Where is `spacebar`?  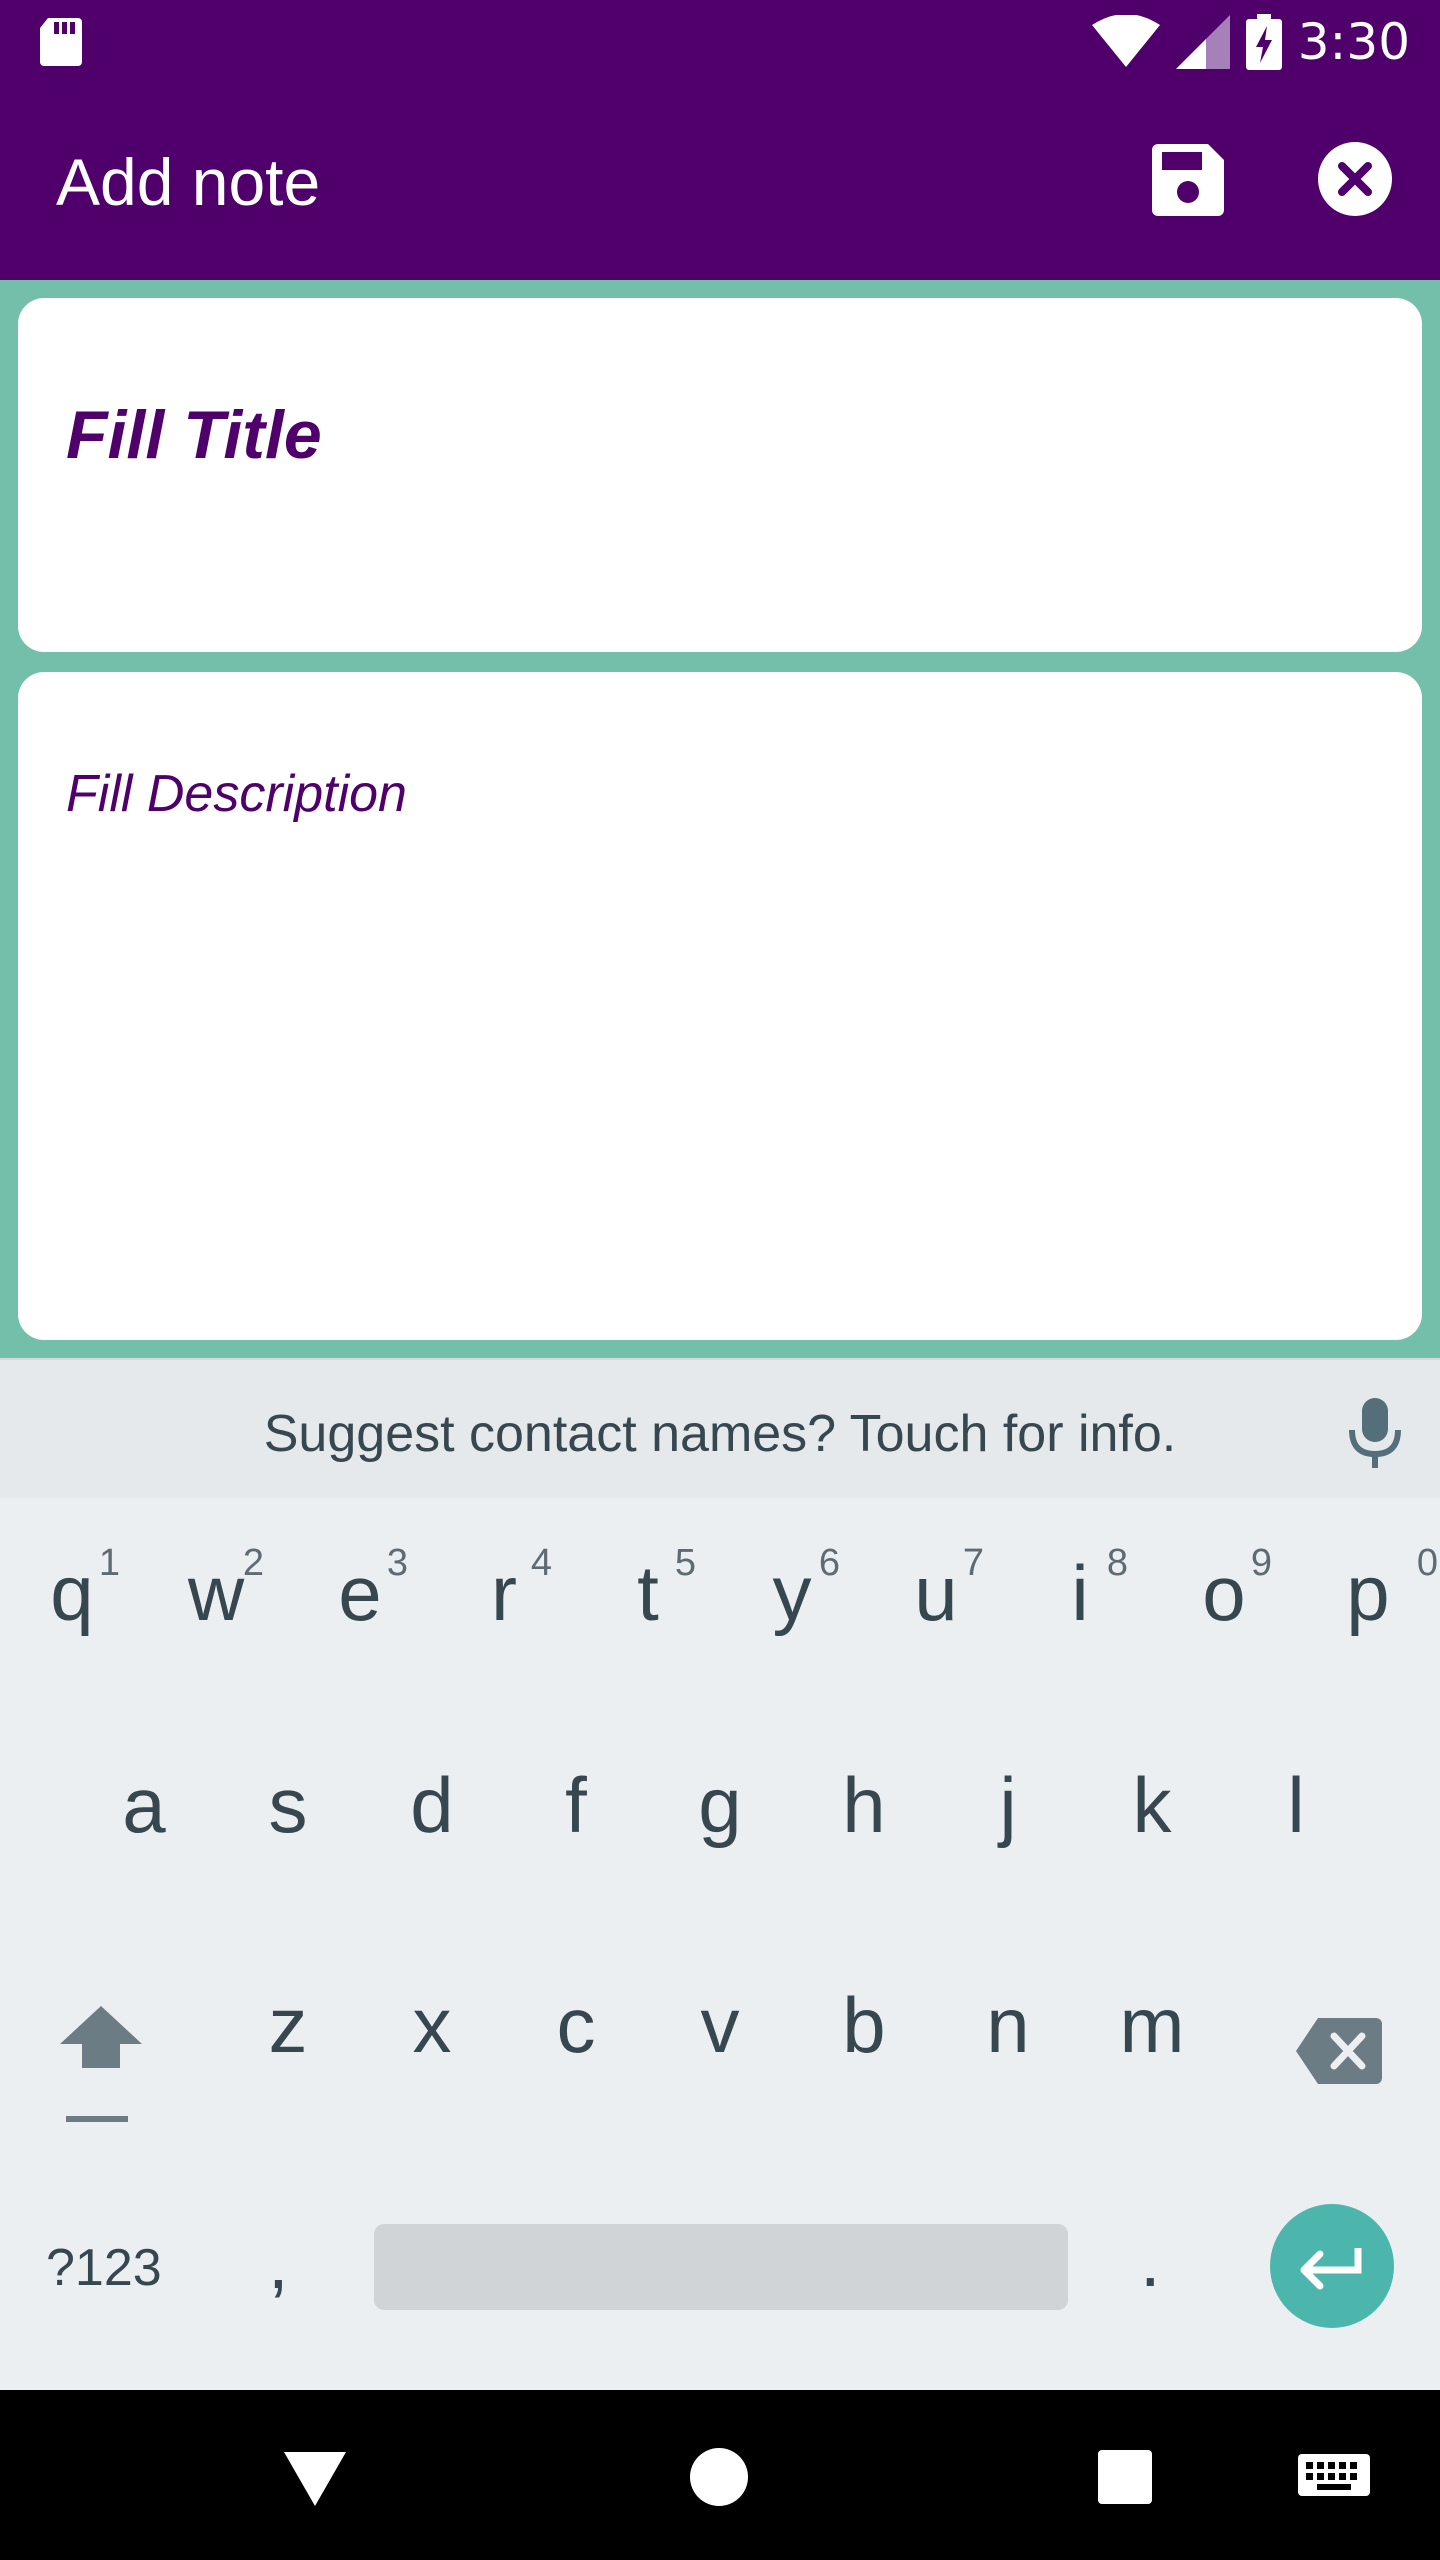 spacebar is located at coordinates (721, 2267).